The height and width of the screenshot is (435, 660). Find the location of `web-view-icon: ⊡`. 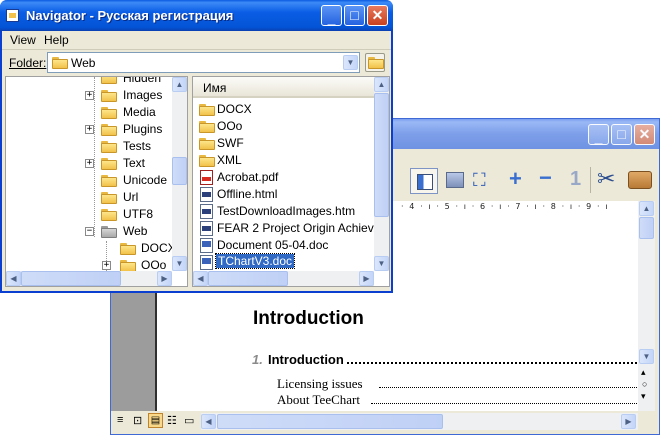

web-view-icon: ⊡ is located at coordinates (137, 420).